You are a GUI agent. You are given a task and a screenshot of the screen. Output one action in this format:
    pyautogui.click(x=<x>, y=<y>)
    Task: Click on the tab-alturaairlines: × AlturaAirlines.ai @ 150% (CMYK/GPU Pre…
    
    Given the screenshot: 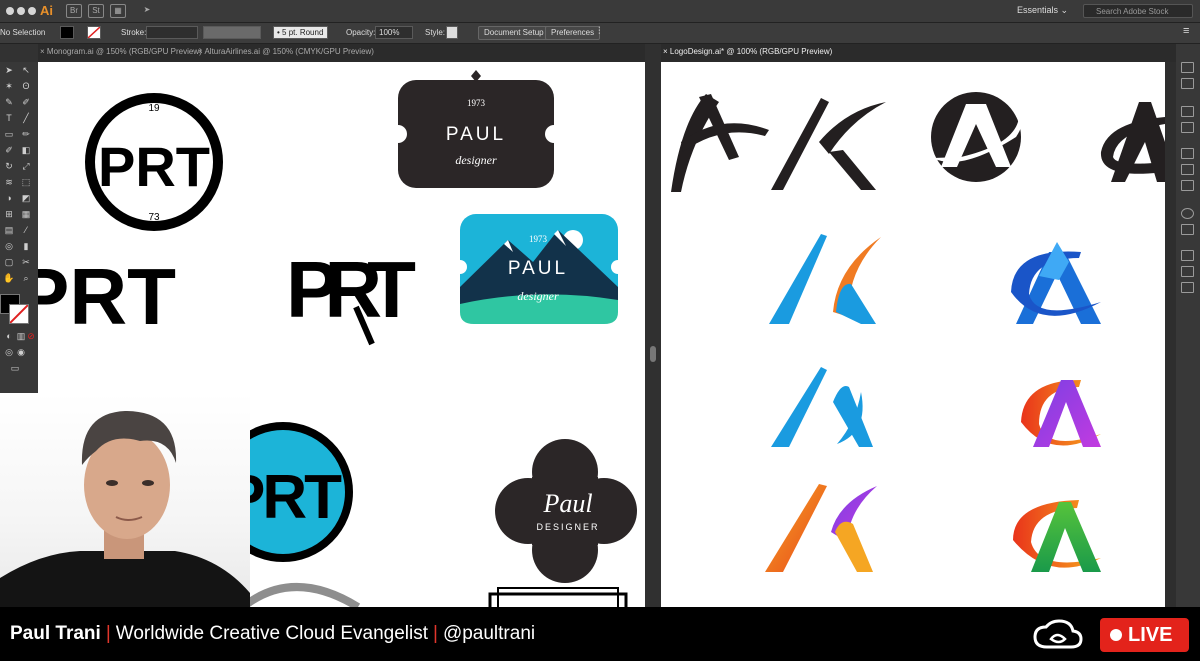 What is the action you would take?
    pyautogui.click(x=286, y=51)
    